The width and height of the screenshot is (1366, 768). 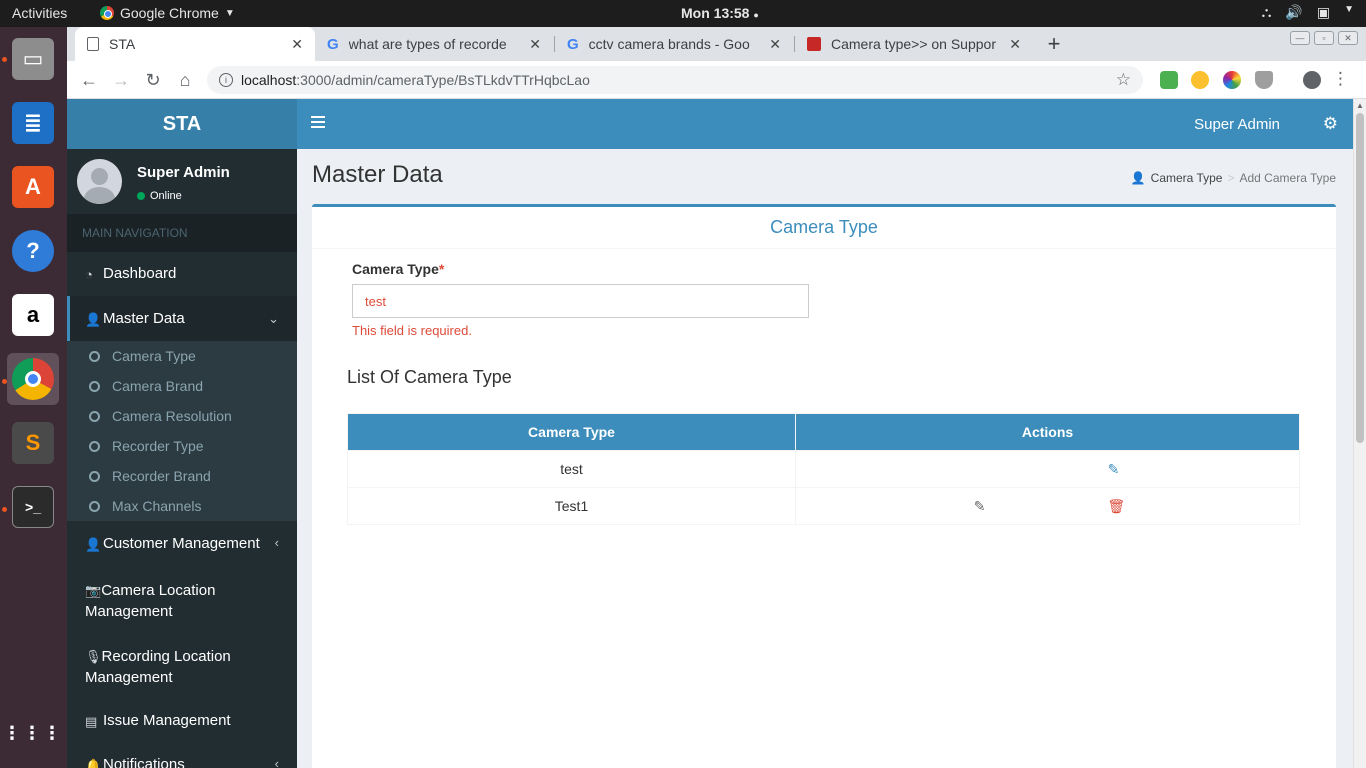 I want to click on submenu-item-label: Recorder Brand, so click(x=161, y=476).